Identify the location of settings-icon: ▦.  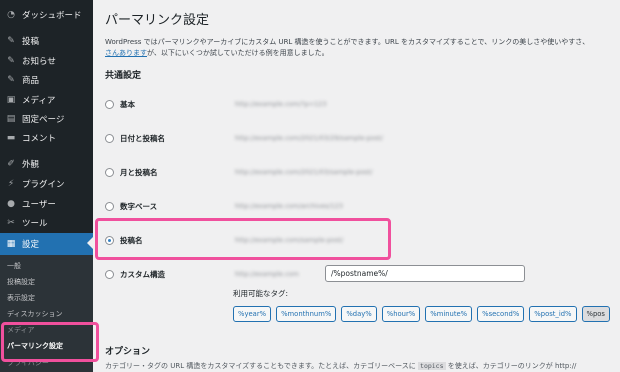
(11, 243).